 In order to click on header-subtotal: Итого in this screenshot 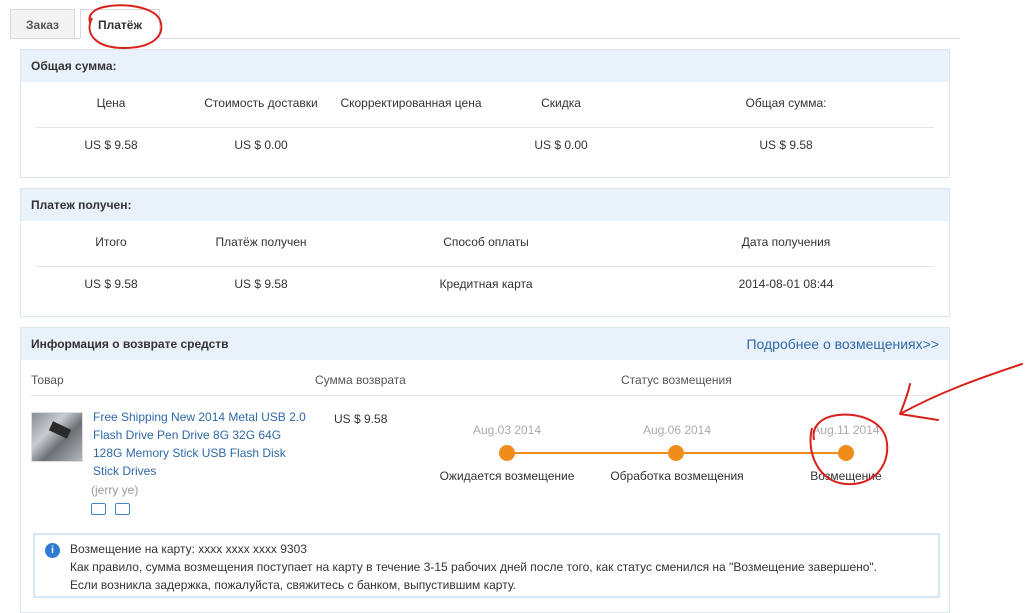, I will do `click(111, 242)`.